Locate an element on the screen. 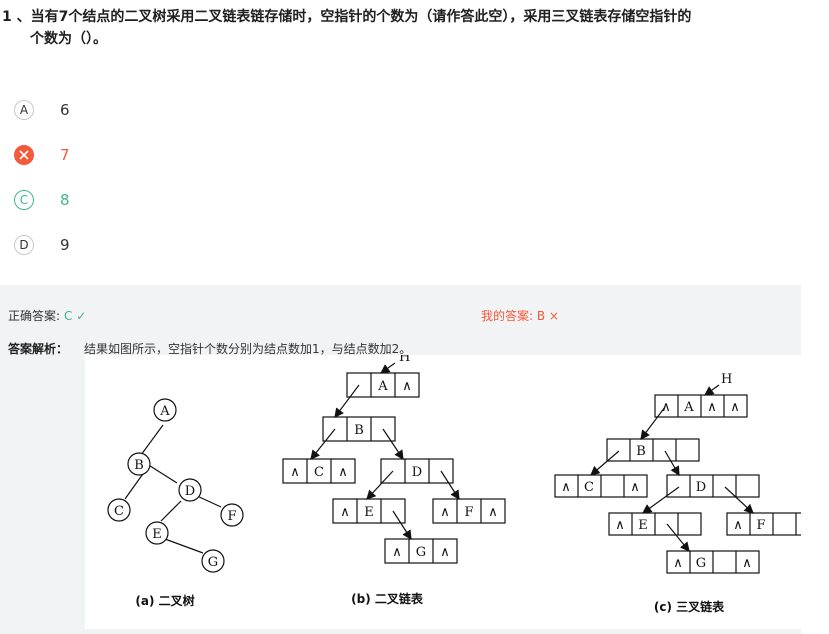 Image resolution: width=829 pixels, height=634 pixels. my-answer: 我的答案: B × is located at coordinates (520, 315).